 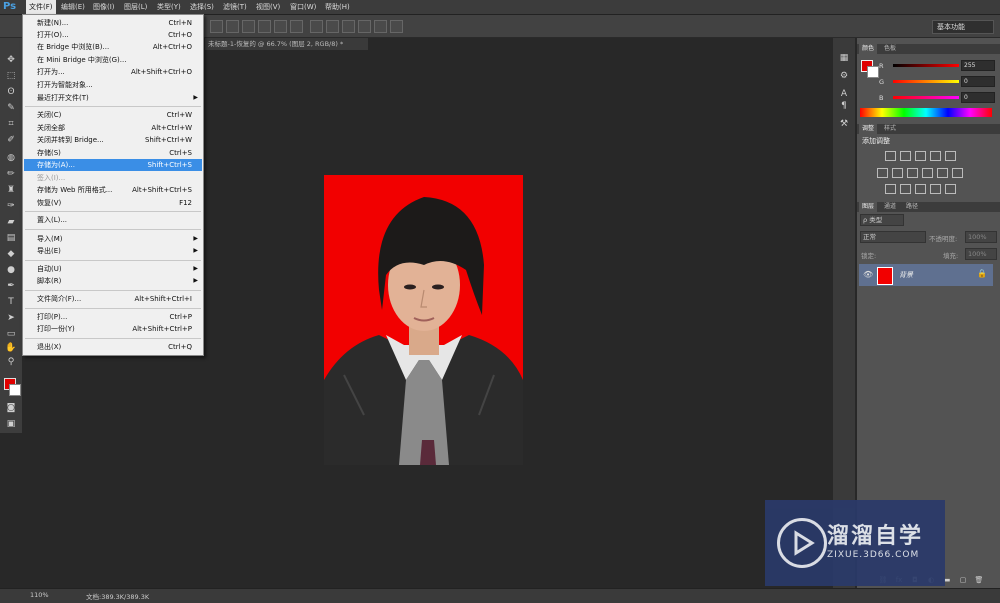 What do you see at coordinates (11, 174) in the screenshot?
I see `brush-tool-icon: ✏` at bounding box center [11, 174].